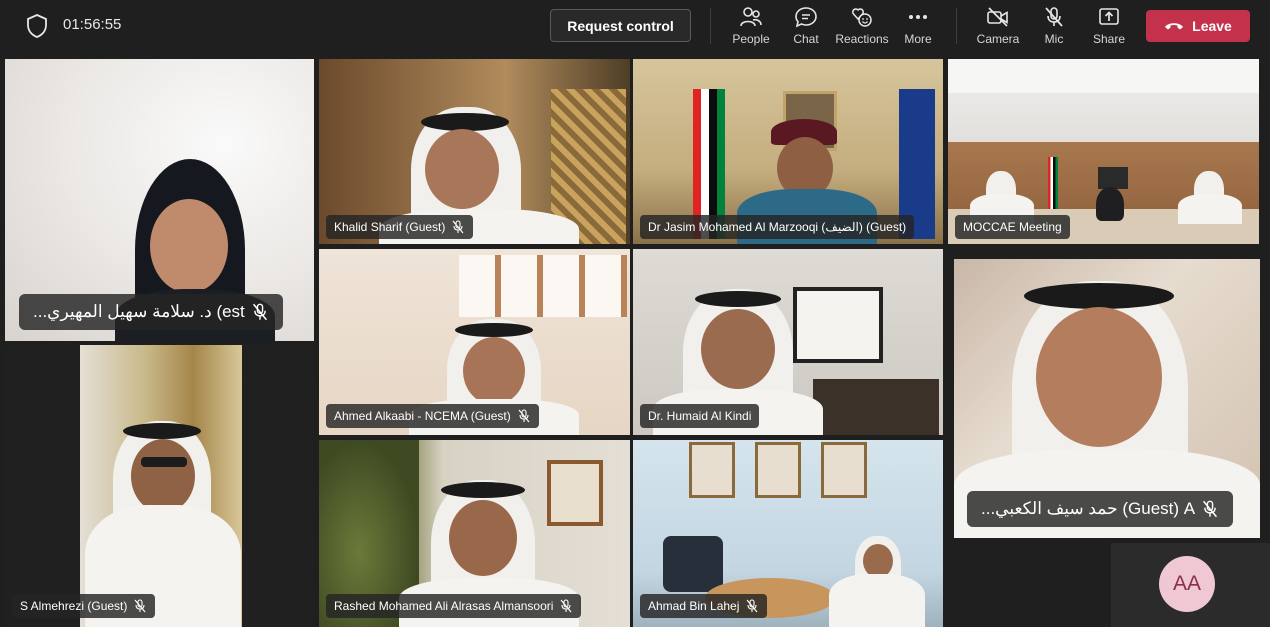 The height and width of the screenshot is (627, 1270). What do you see at coordinates (543, 286) in the screenshot?
I see `window` at bounding box center [543, 286].